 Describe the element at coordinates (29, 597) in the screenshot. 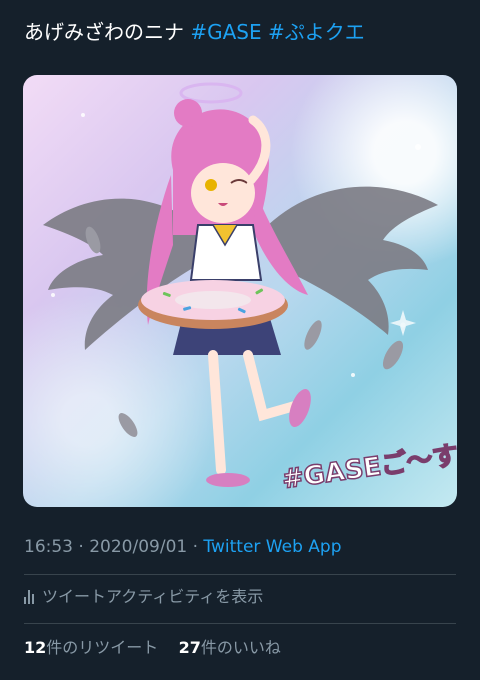

I see `activity-icon` at that location.